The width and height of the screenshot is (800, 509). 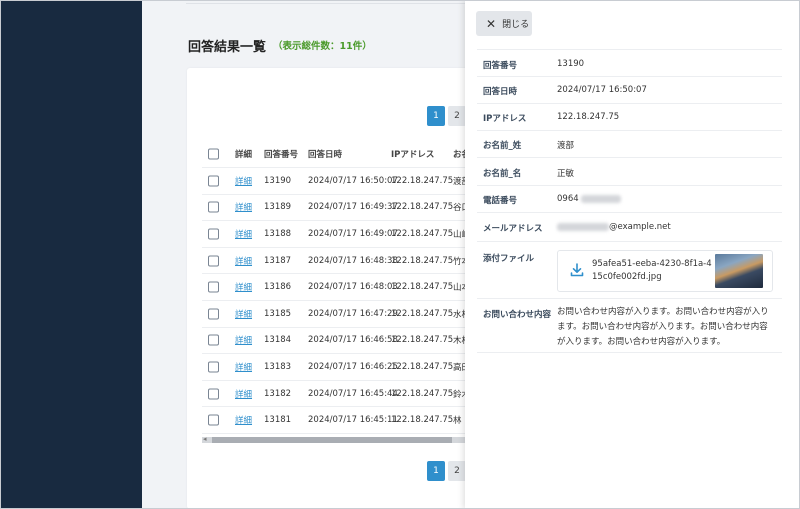 I want to click on cell-answer-id: 13186, so click(x=278, y=287).